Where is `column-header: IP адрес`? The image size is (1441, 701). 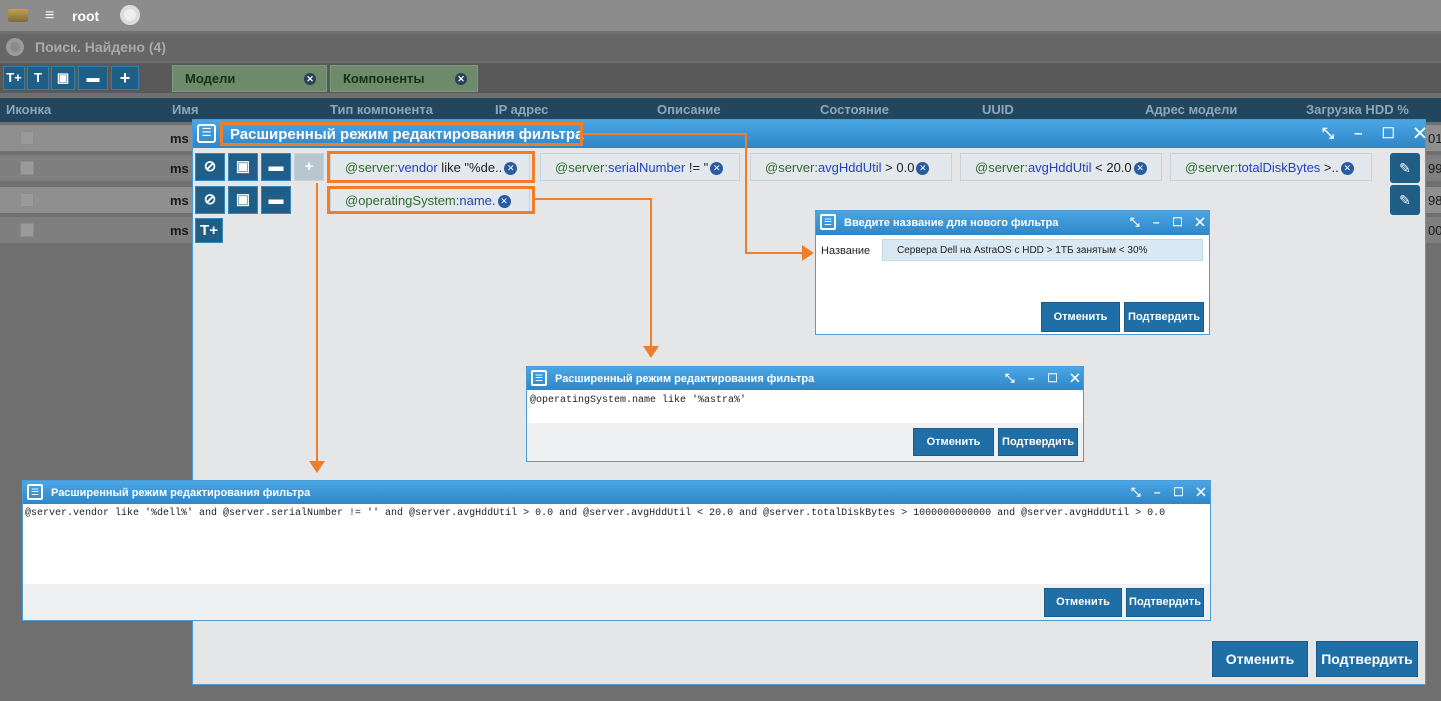
column-header: IP адрес is located at coordinates (521, 109).